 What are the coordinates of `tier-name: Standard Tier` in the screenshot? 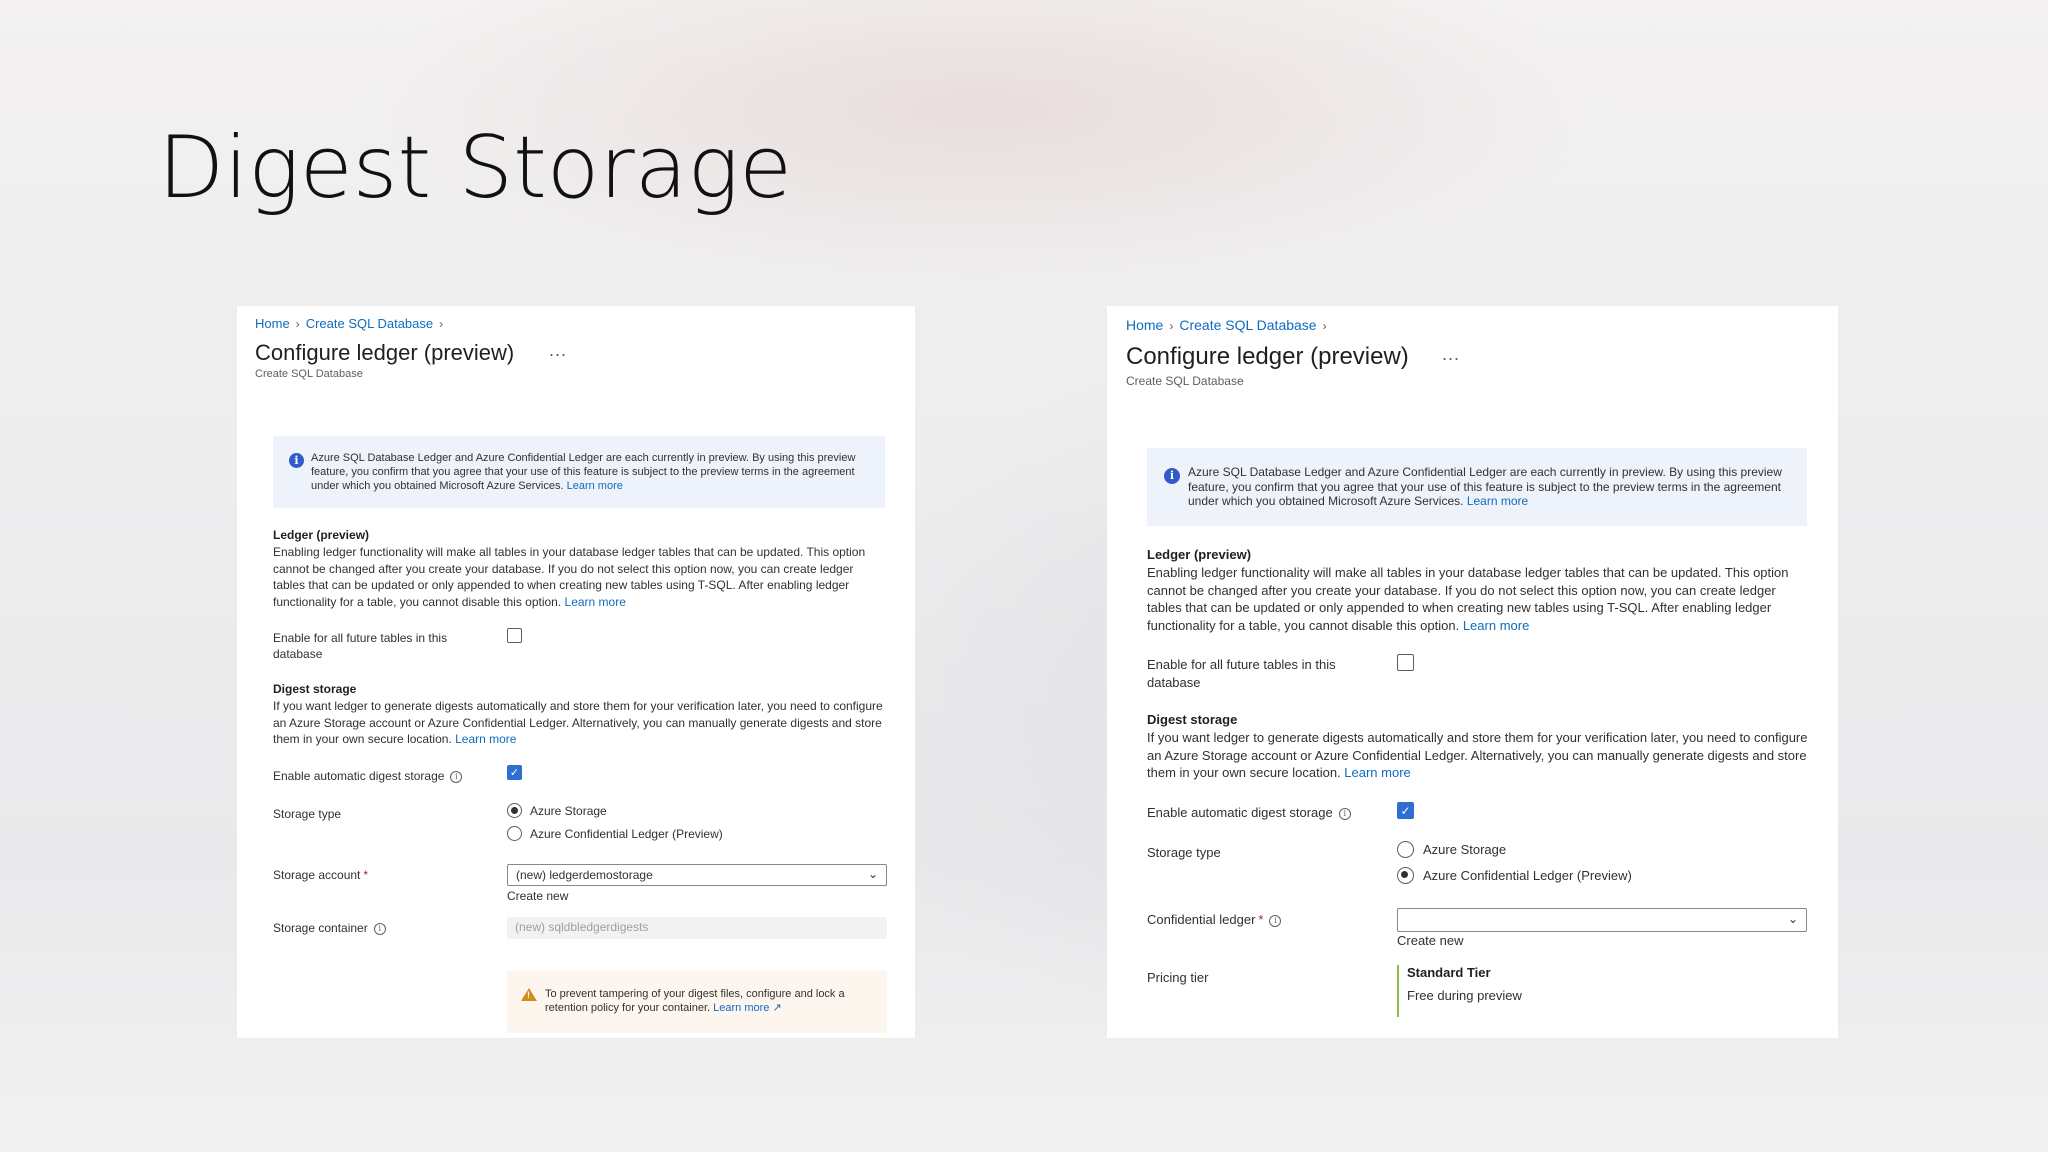 It's located at (1449, 972).